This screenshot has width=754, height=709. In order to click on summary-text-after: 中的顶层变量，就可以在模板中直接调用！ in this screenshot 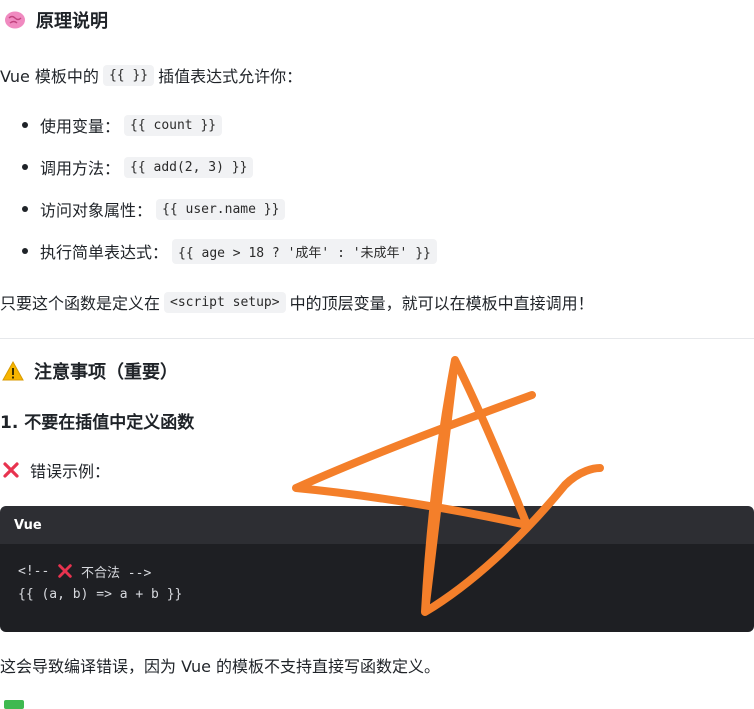, I will do `click(441, 303)`.